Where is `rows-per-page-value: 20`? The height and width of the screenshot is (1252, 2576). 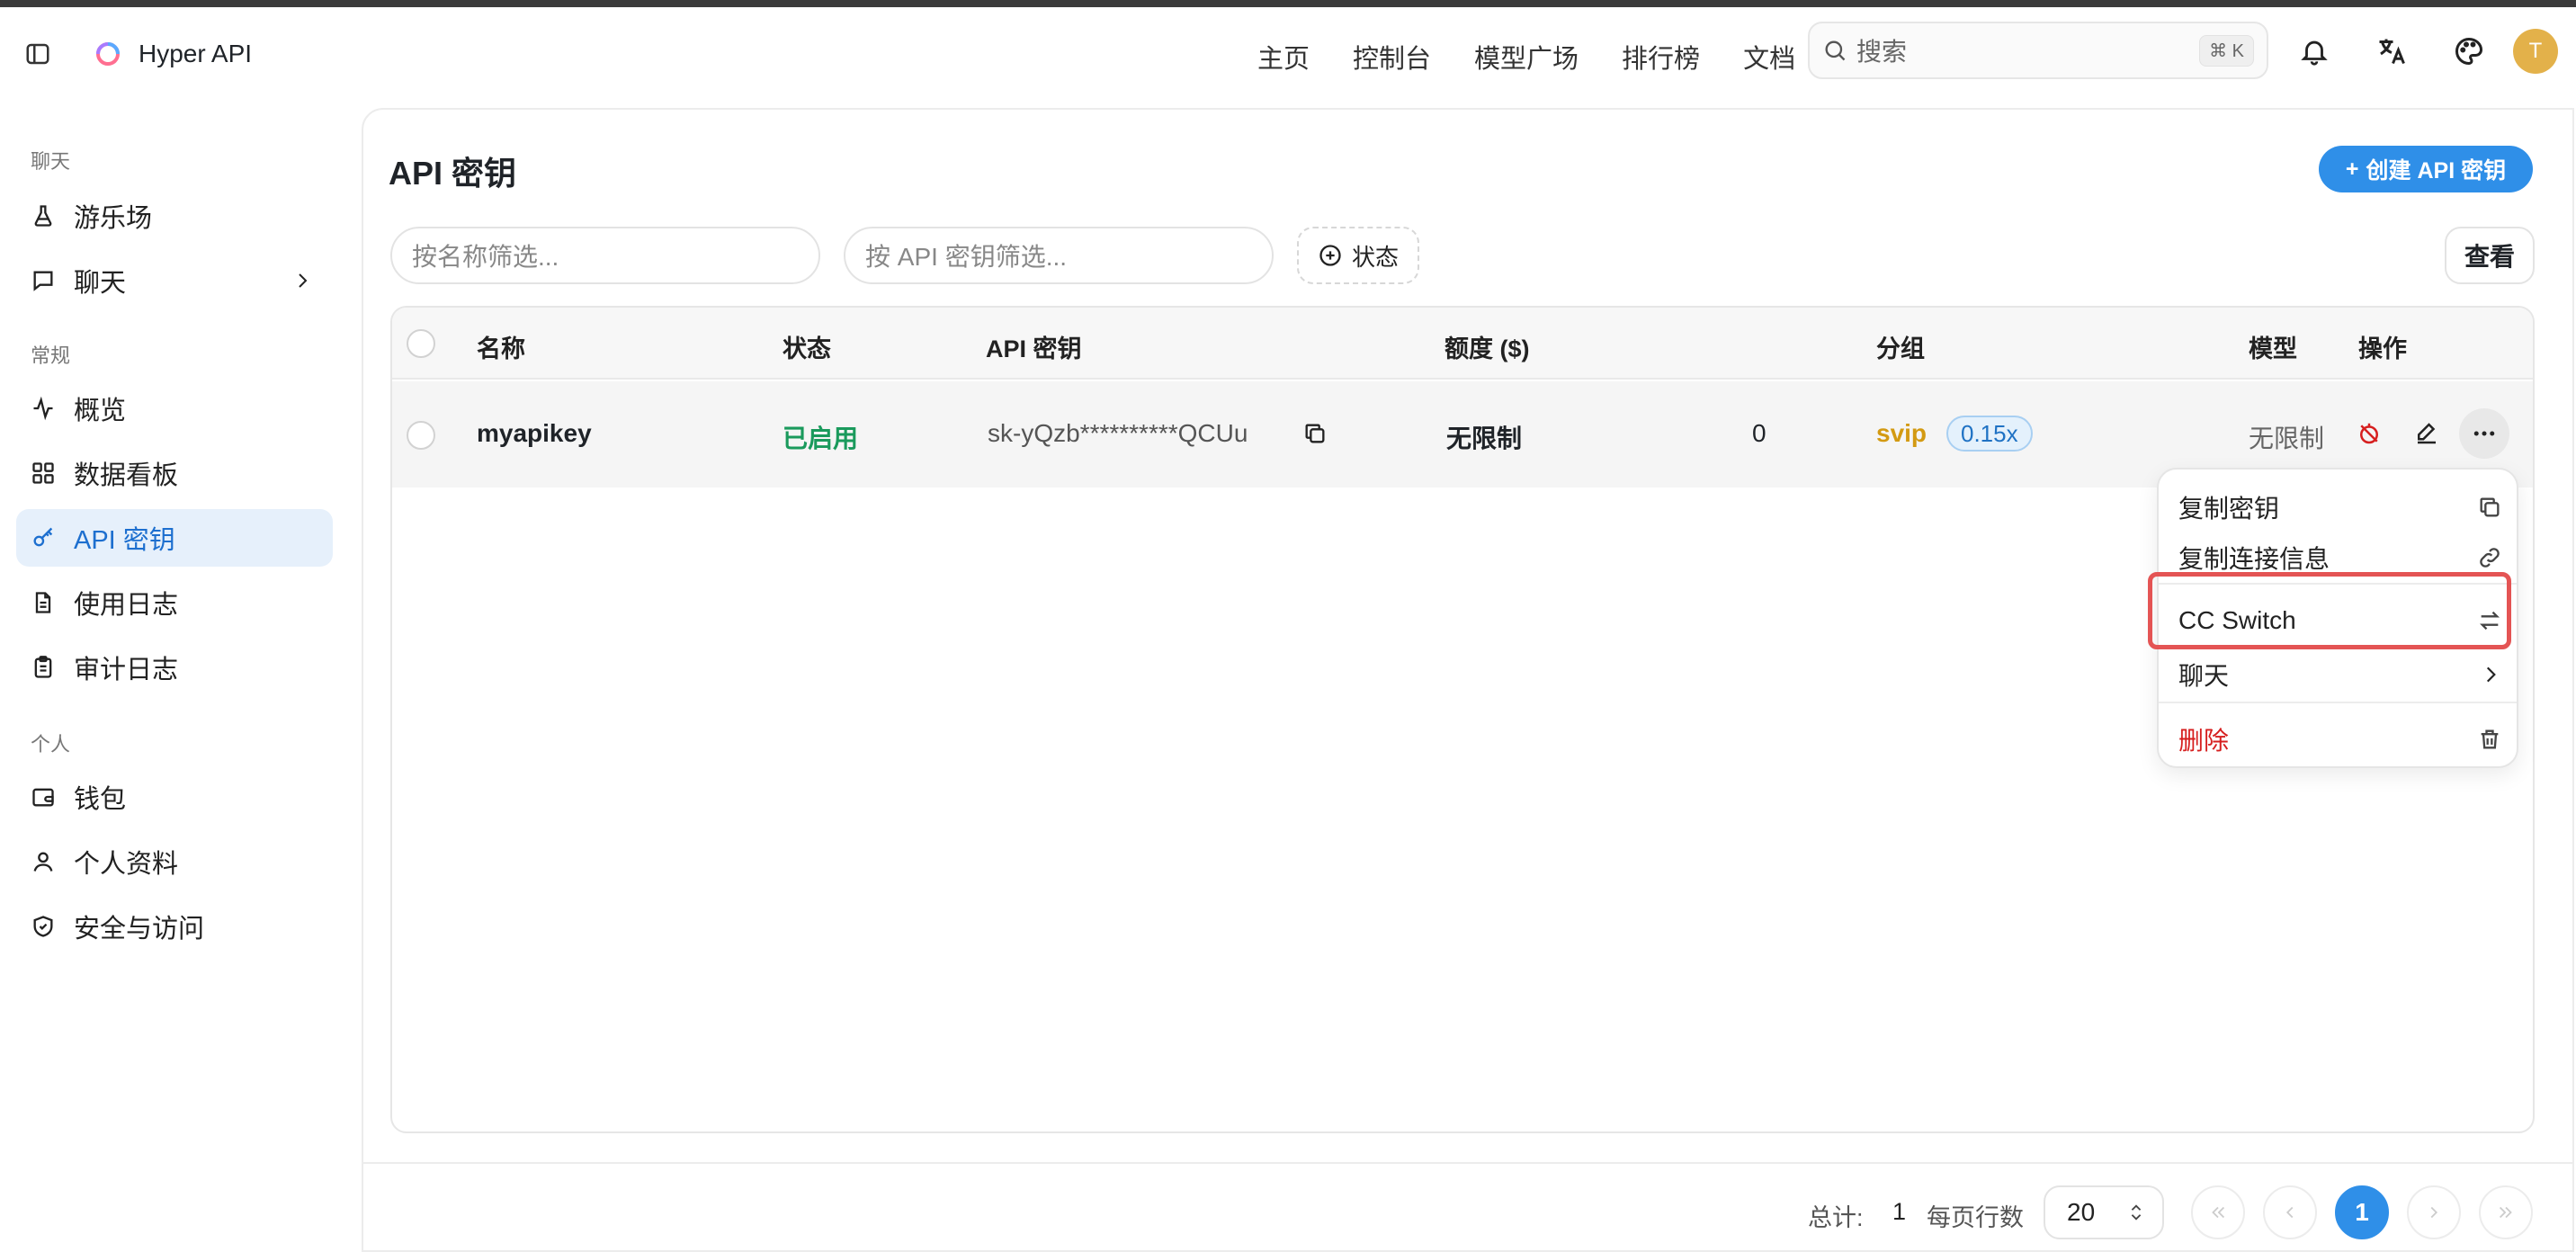
rows-per-page-value: 20 is located at coordinates (2081, 1212).